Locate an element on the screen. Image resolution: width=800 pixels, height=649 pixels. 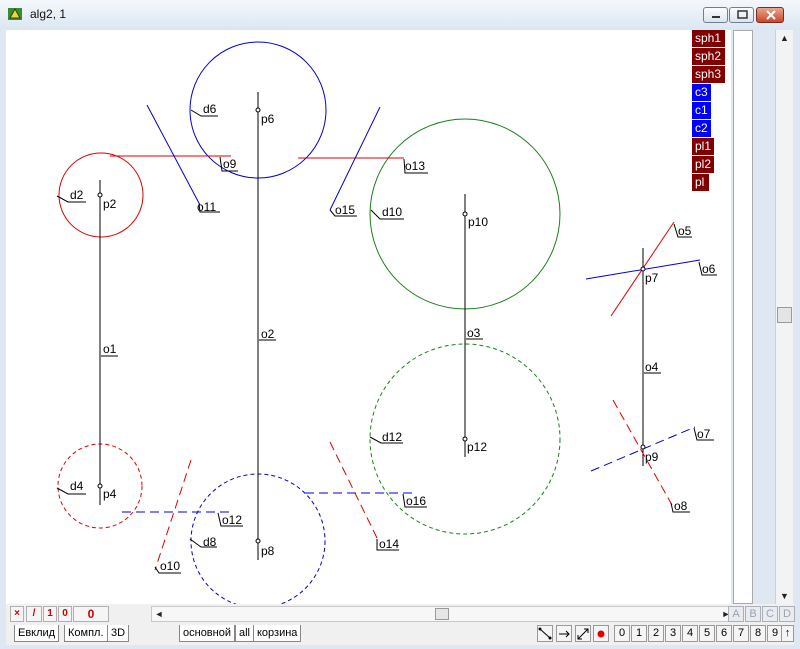
scroll-left-button: ◄ is located at coordinates (159, 614).